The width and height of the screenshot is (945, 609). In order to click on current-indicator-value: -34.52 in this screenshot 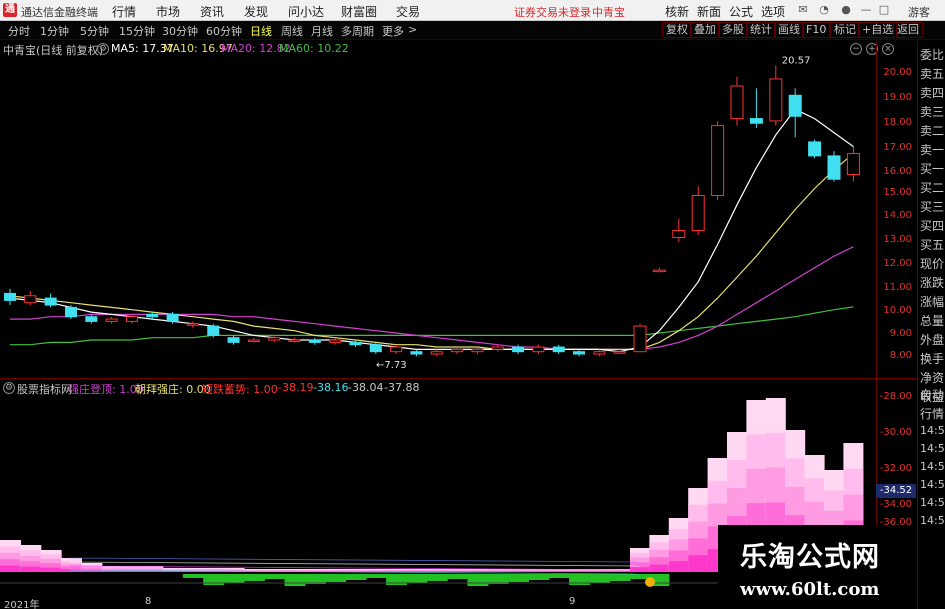, I will do `click(896, 491)`.